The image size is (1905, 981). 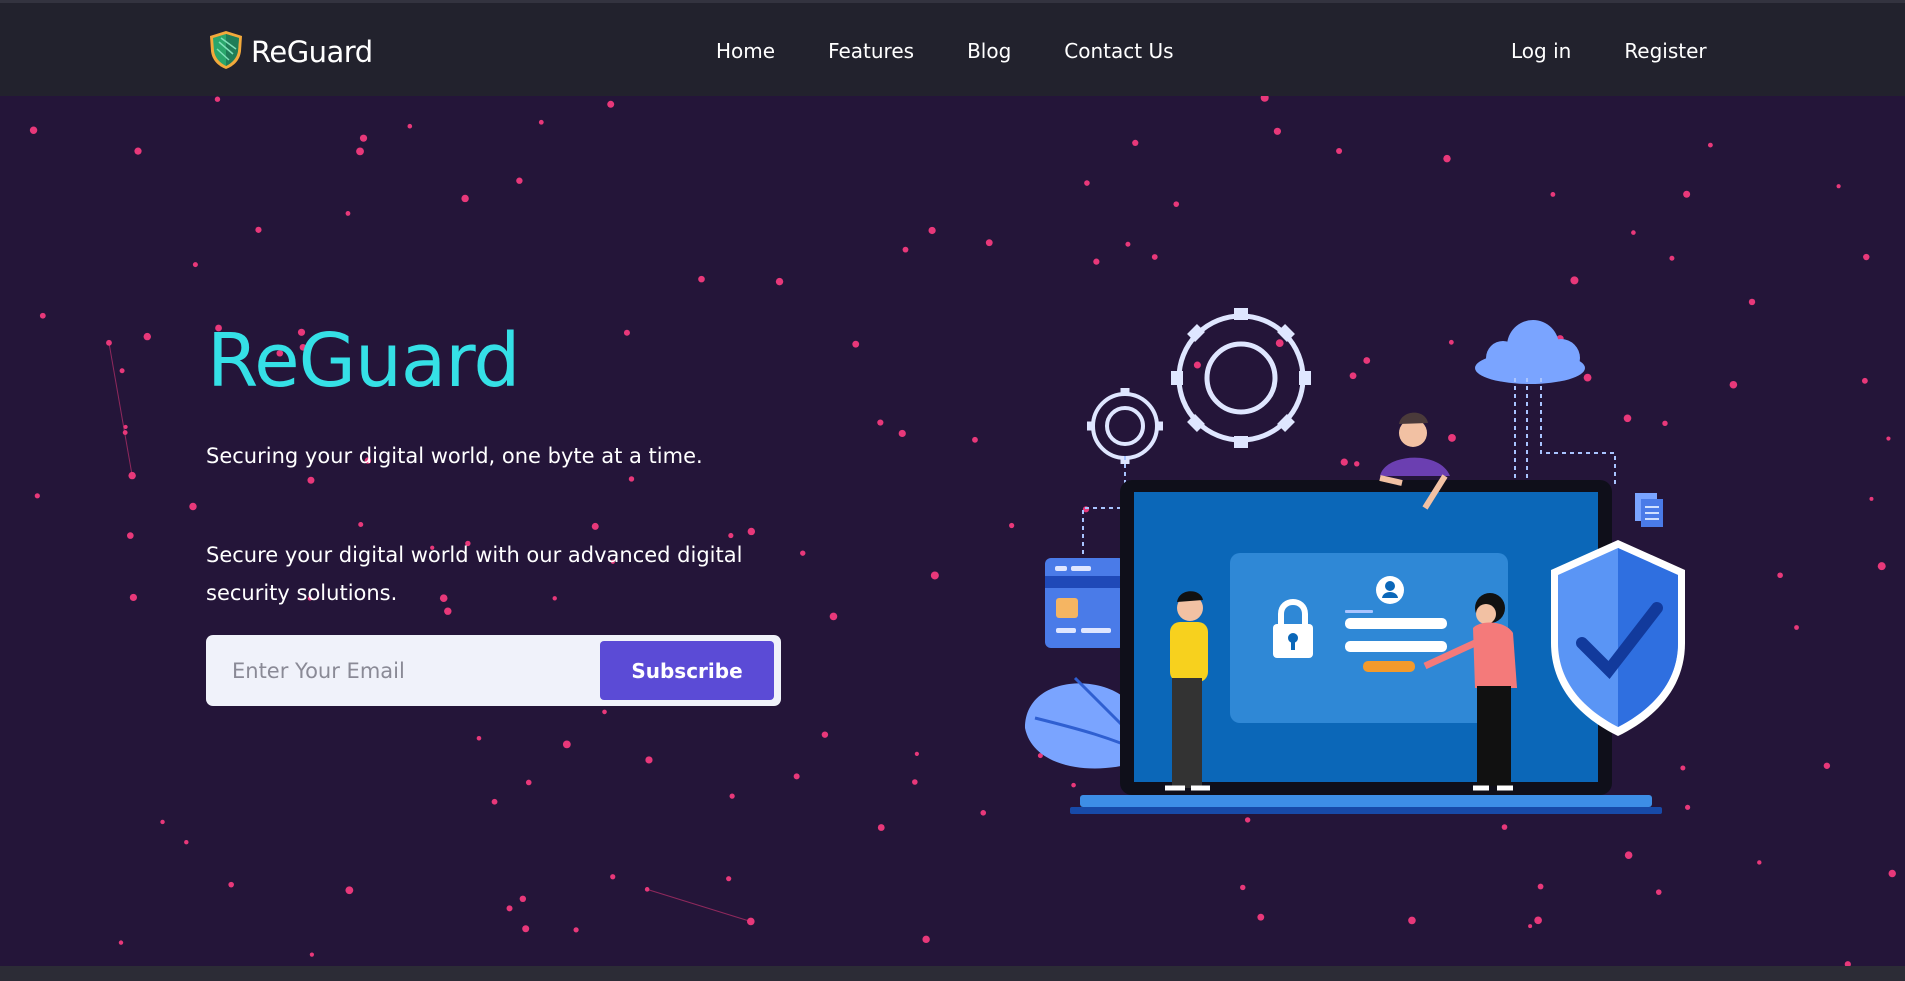 I want to click on nav-features-link: Features, so click(x=871, y=51).